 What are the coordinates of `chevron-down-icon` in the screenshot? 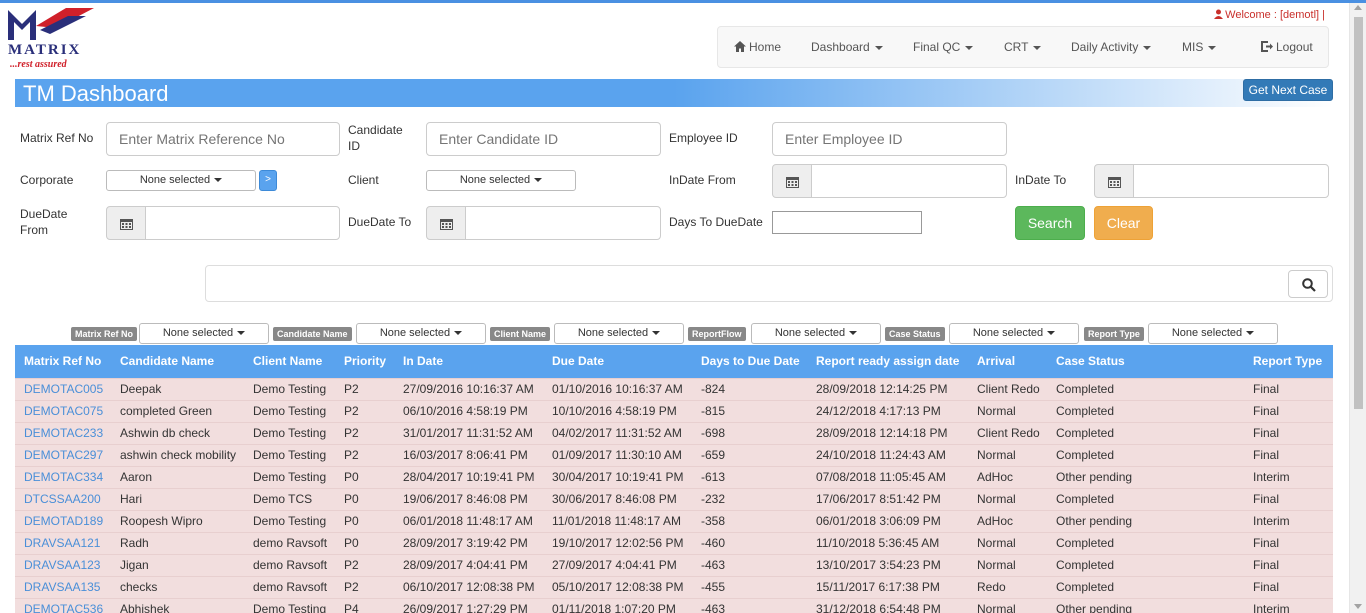 It's located at (1212, 47).